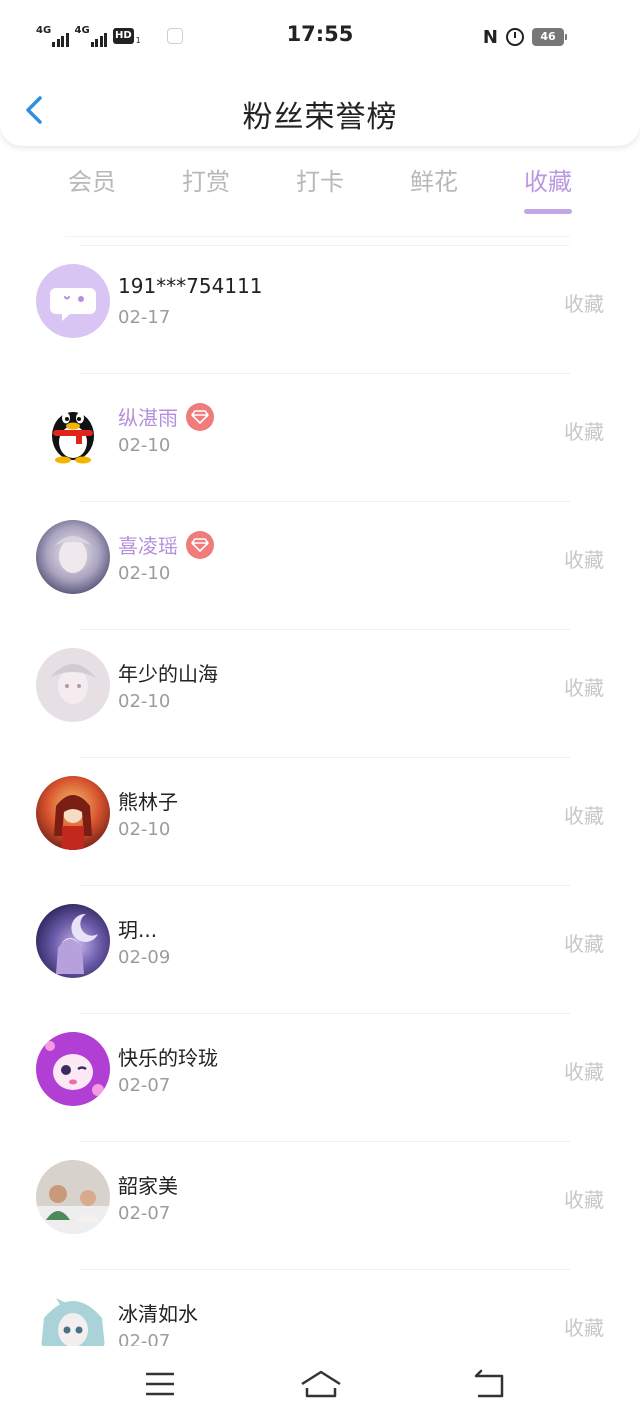 This screenshot has width=640, height=1422. I want to click on system-nav-bar, so click(320, 1384).